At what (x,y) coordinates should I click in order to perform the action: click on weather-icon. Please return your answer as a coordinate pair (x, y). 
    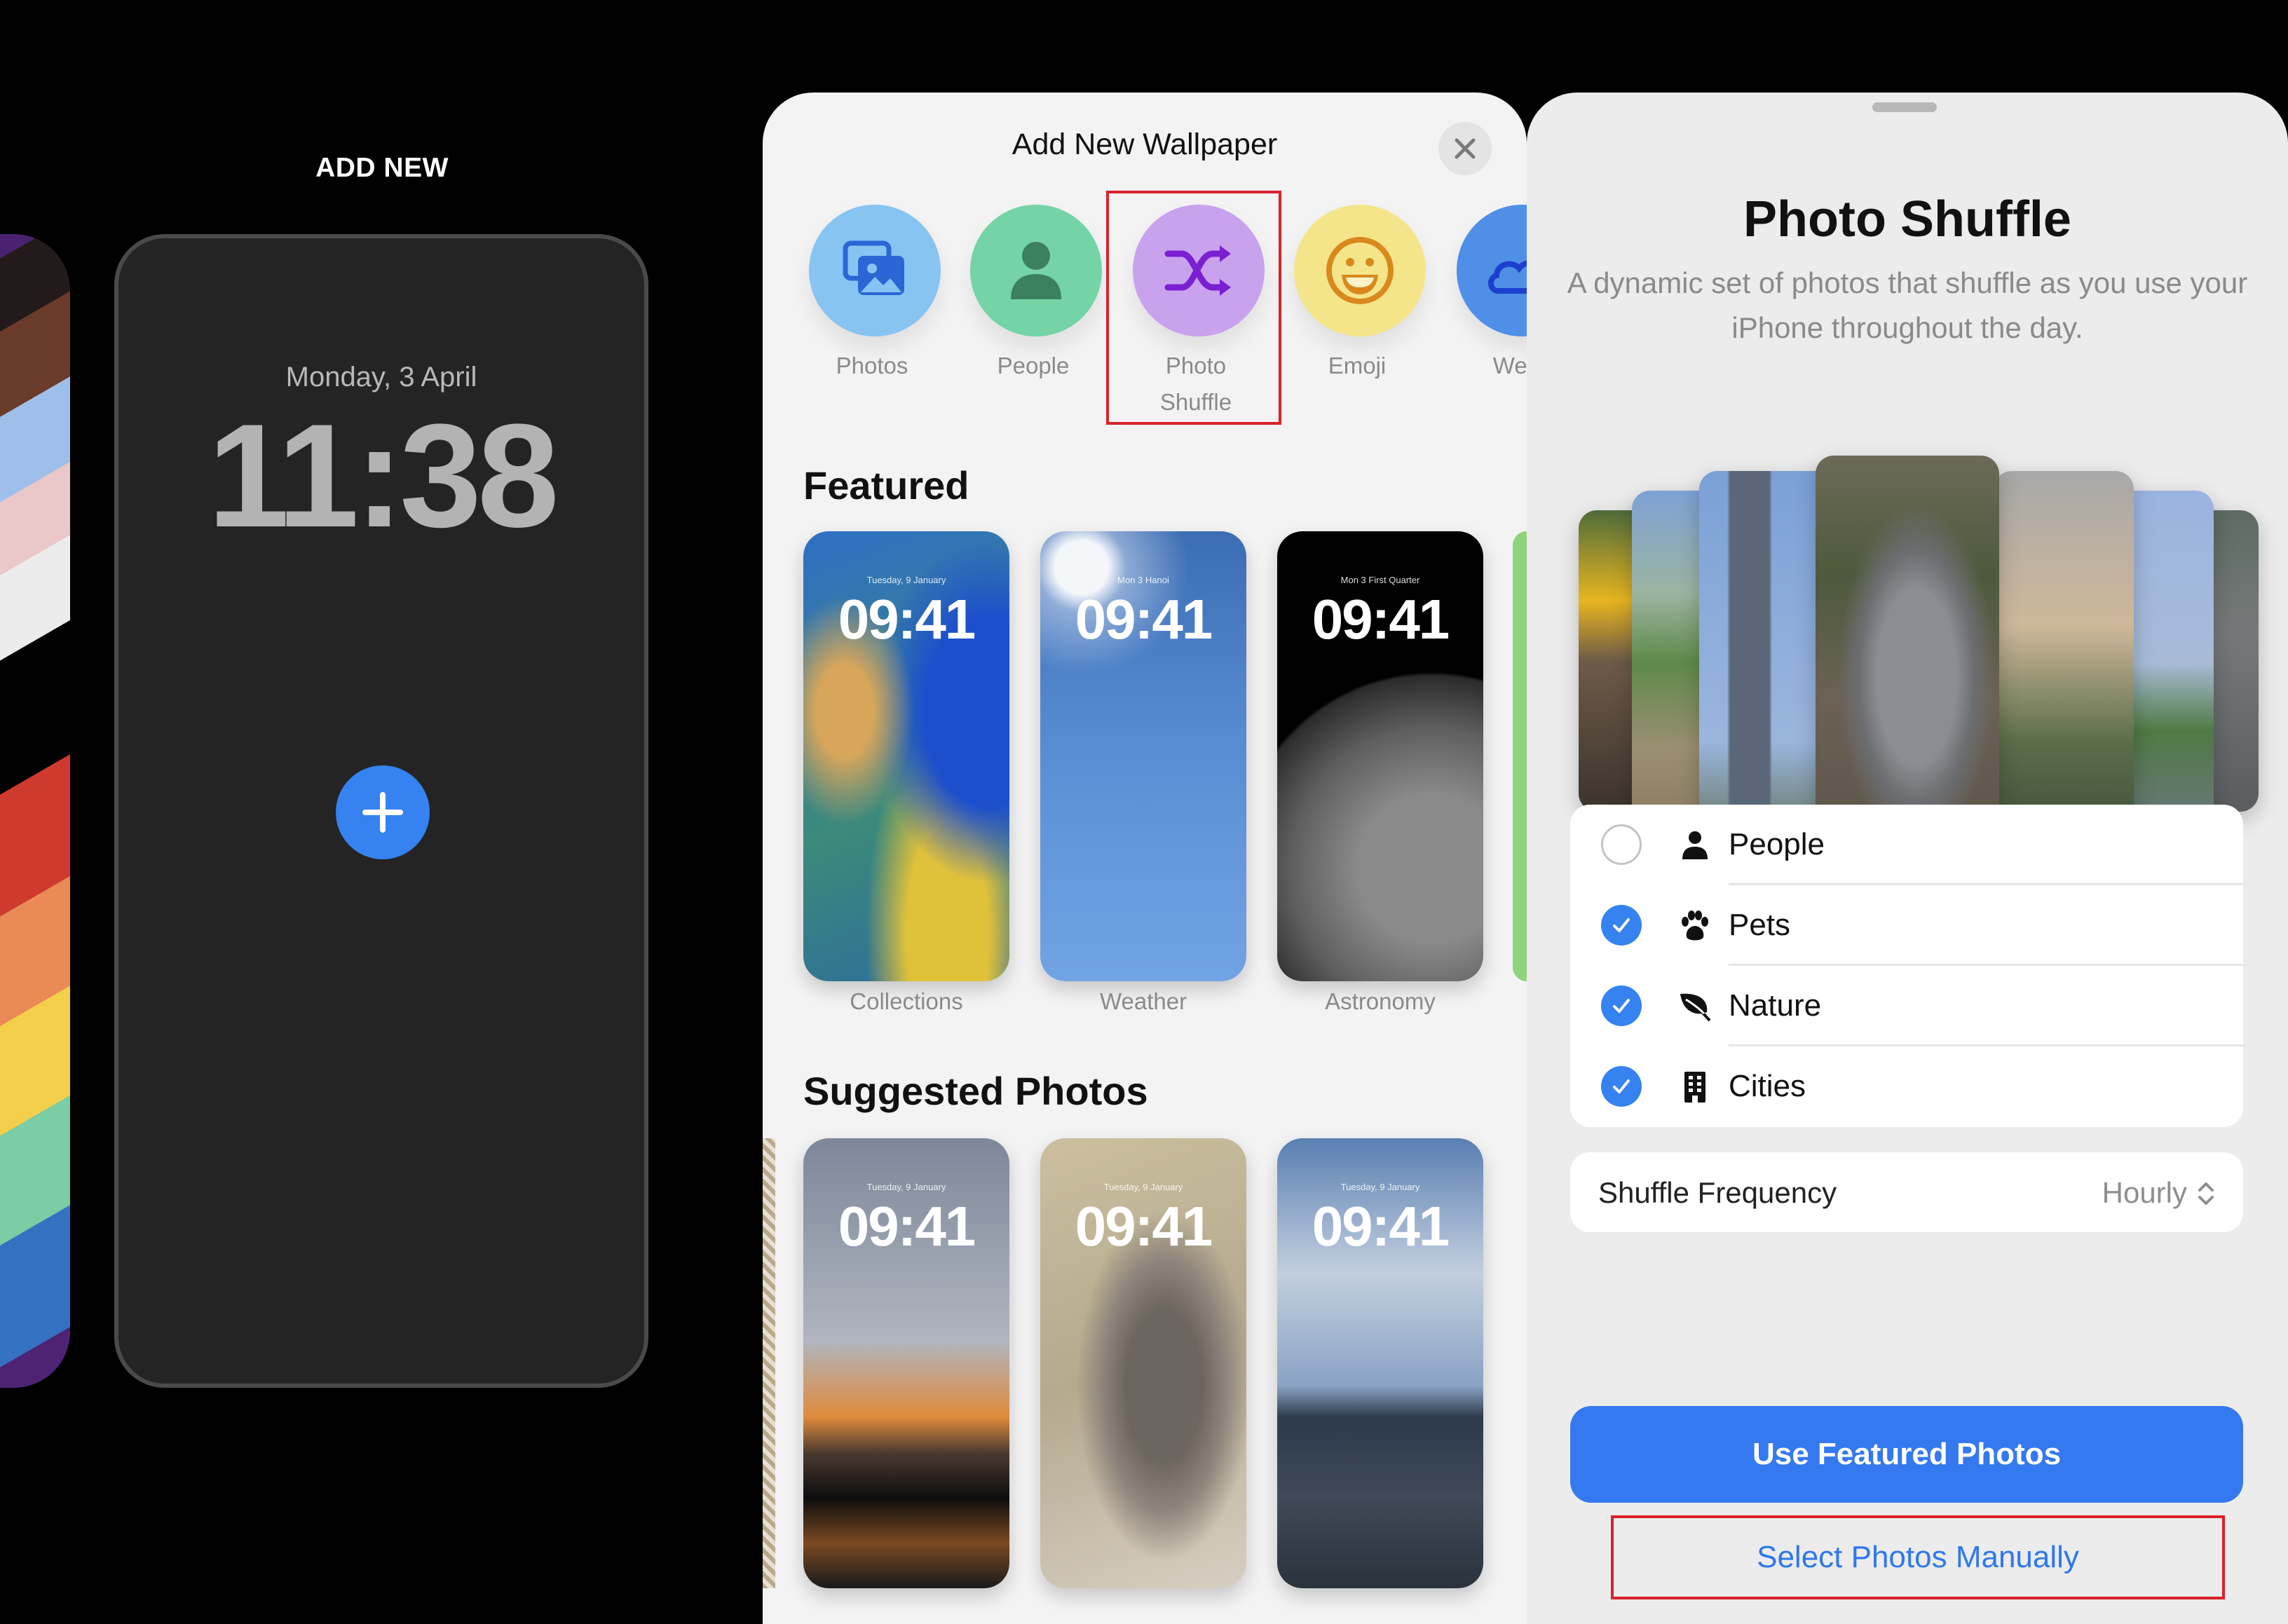
    Looking at the image, I should click on (1507, 277).